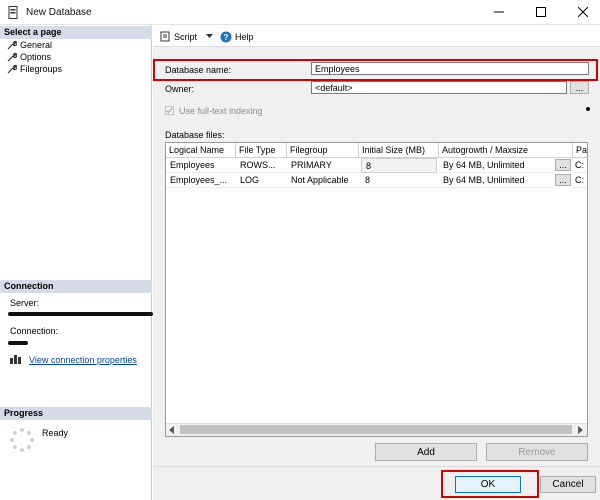 The height and width of the screenshot is (500, 600). What do you see at coordinates (261, 150) in the screenshot?
I see `column-header-file-type: File Type` at bounding box center [261, 150].